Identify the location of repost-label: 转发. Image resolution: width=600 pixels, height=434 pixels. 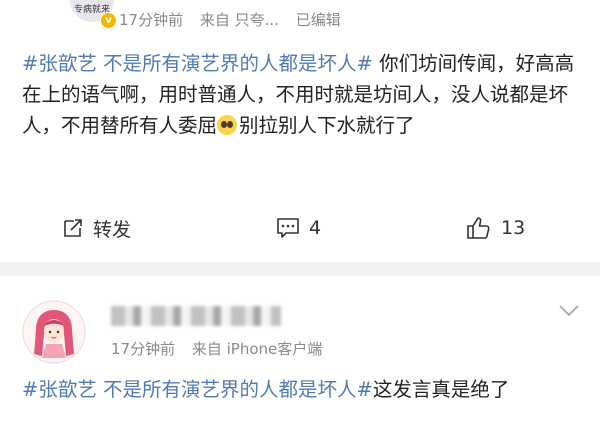
(112, 229).